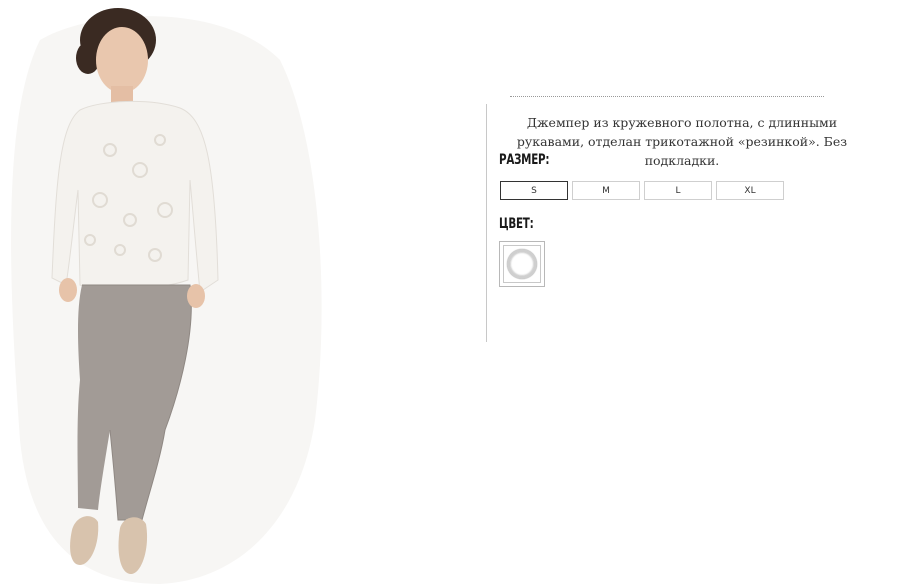 The image size is (909, 587). Describe the element at coordinates (534, 190) in the screenshot. I see `size-option-s: S` at that location.